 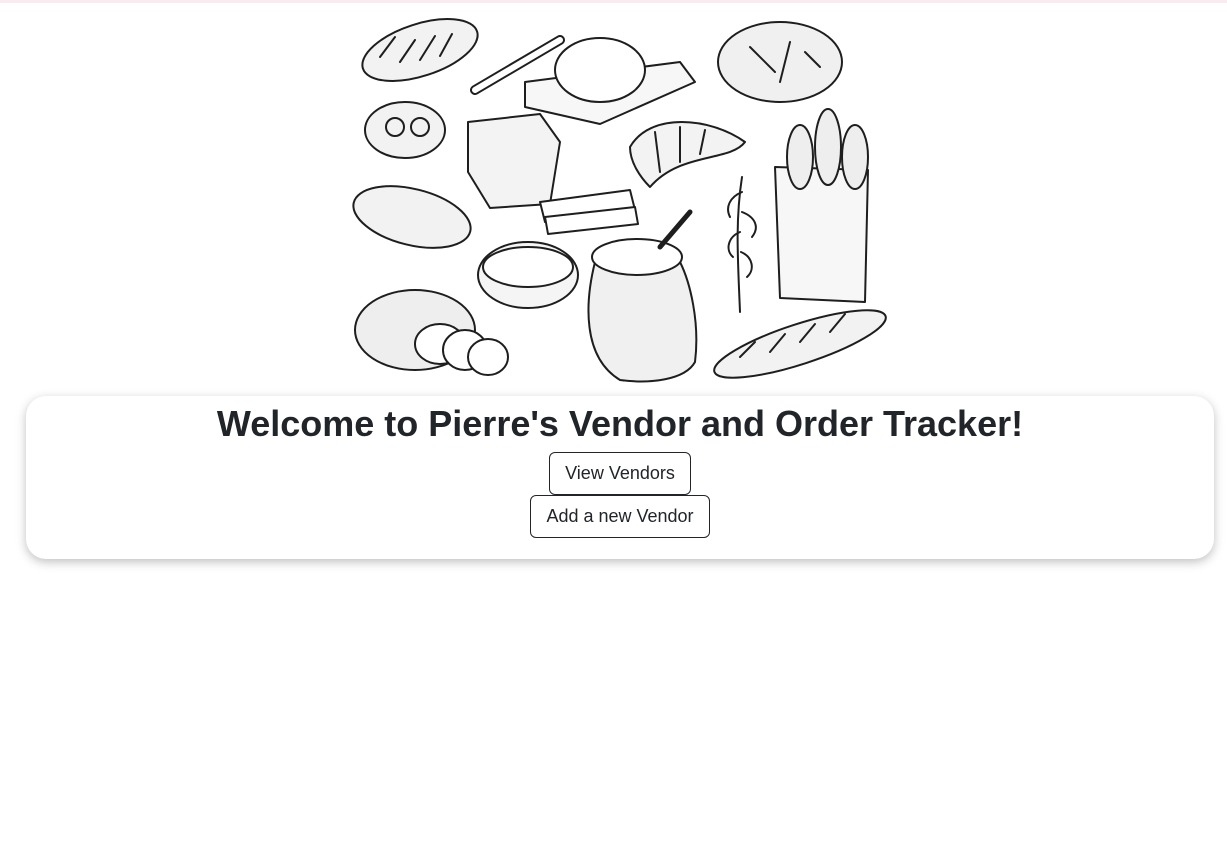 What do you see at coordinates (613, 1) in the screenshot?
I see `top-accent-strip` at bounding box center [613, 1].